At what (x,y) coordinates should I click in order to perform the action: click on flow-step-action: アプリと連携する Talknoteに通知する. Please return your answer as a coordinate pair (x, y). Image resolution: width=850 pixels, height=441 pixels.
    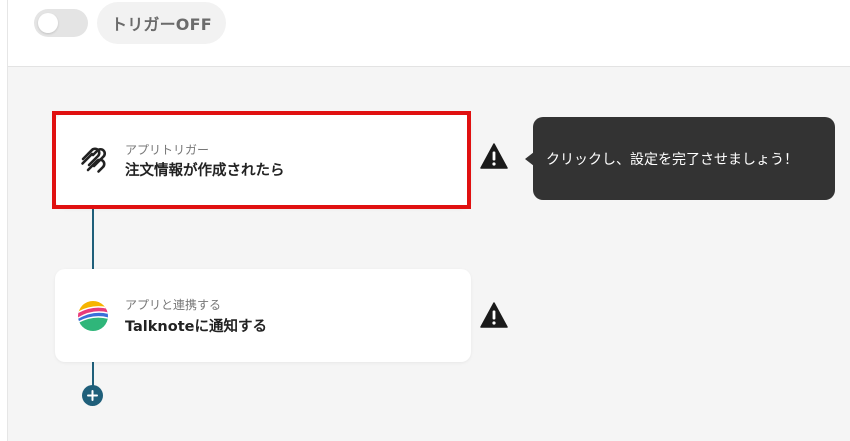
    Looking at the image, I should click on (263, 315).